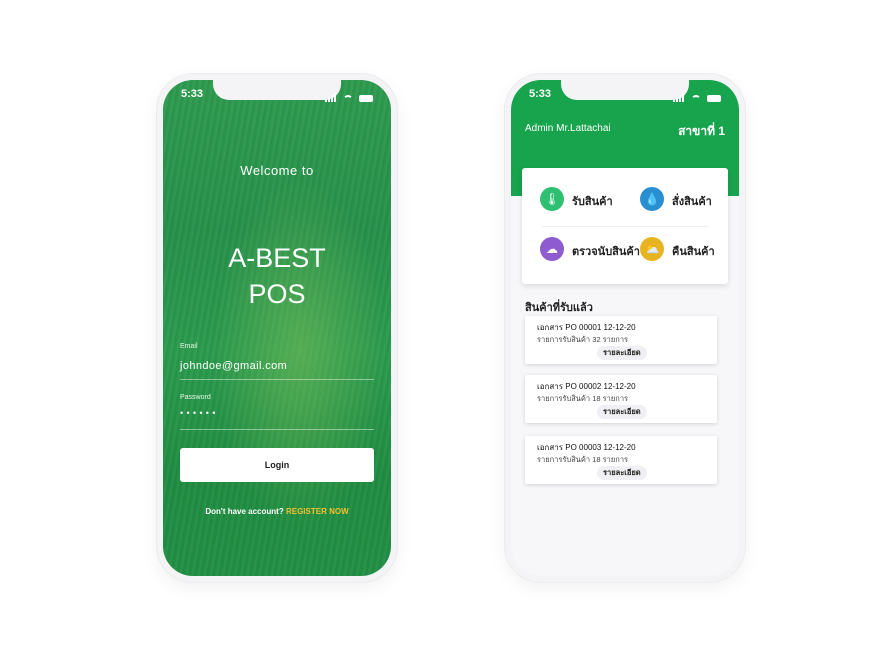  What do you see at coordinates (701, 131) in the screenshot?
I see `branch-label: สาขาที่ 1` at bounding box center [701, 131].